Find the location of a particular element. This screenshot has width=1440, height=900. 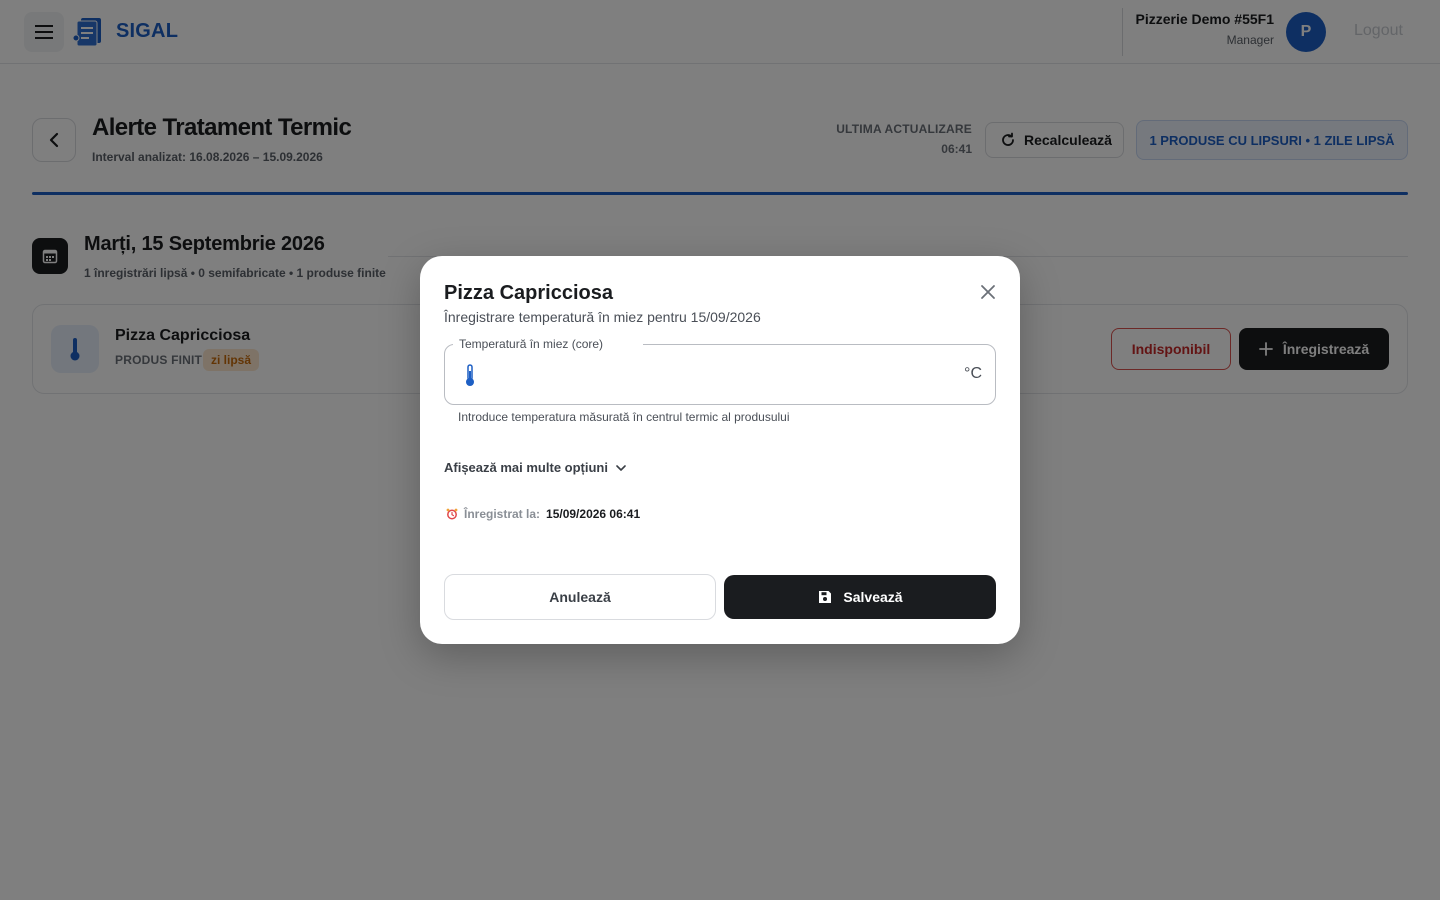

unit-label: °C is located at coordinates (973, 373).